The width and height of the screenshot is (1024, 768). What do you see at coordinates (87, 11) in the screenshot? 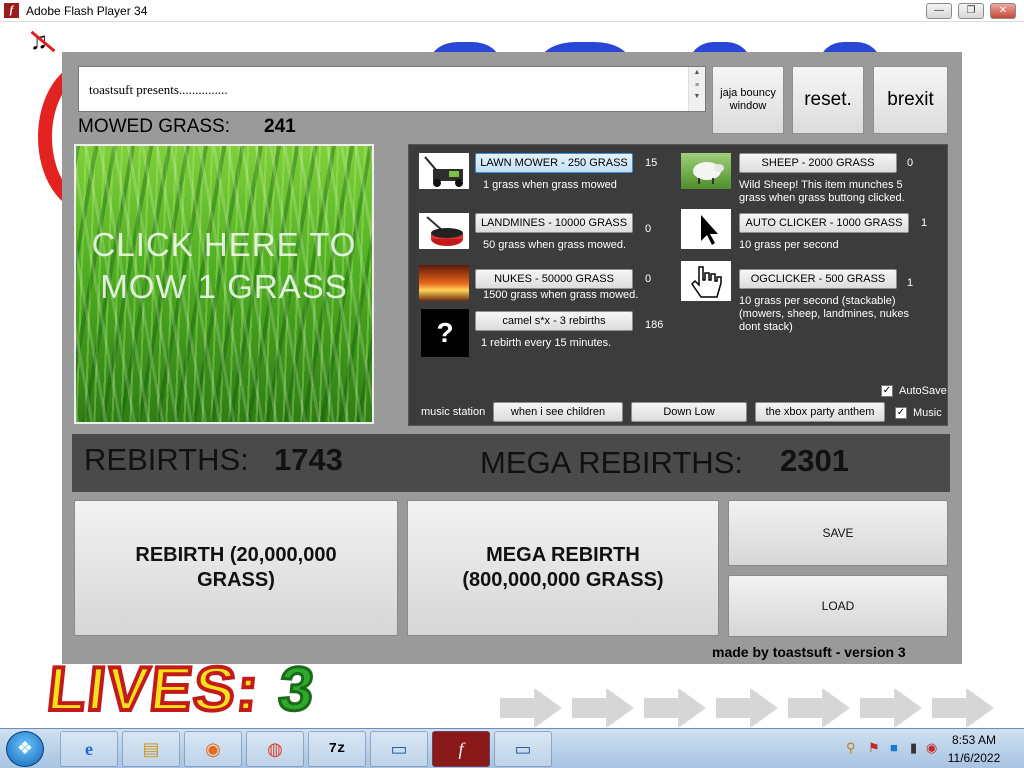
I see `window-title: Adobe Flash Player 34` at bounding box center [87, 11].